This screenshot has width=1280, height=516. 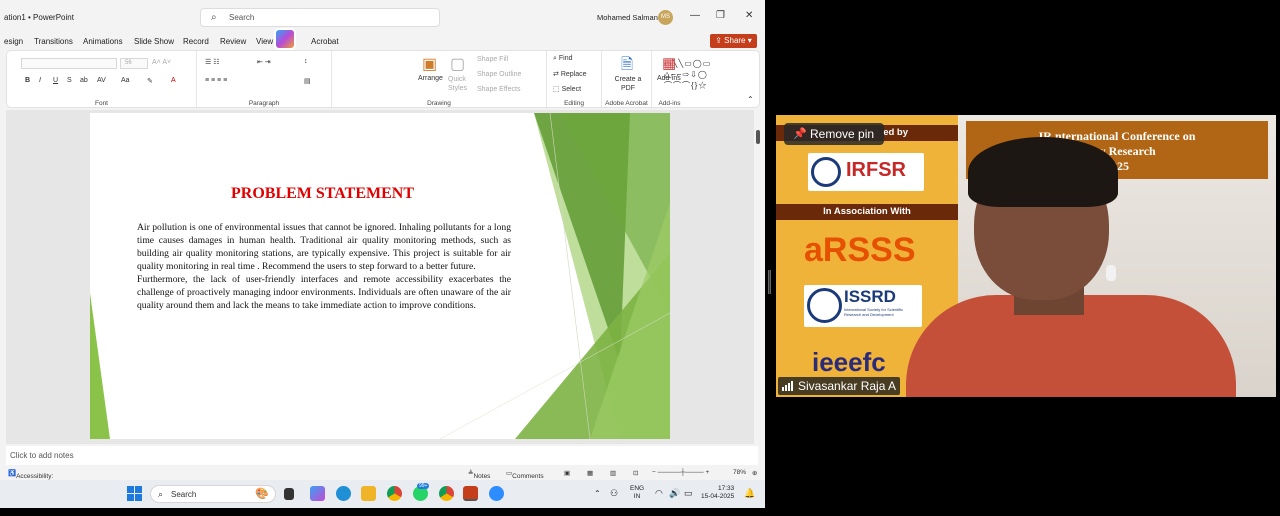 I want to click on scrollbar-thumb, so click(x=758, y=137).